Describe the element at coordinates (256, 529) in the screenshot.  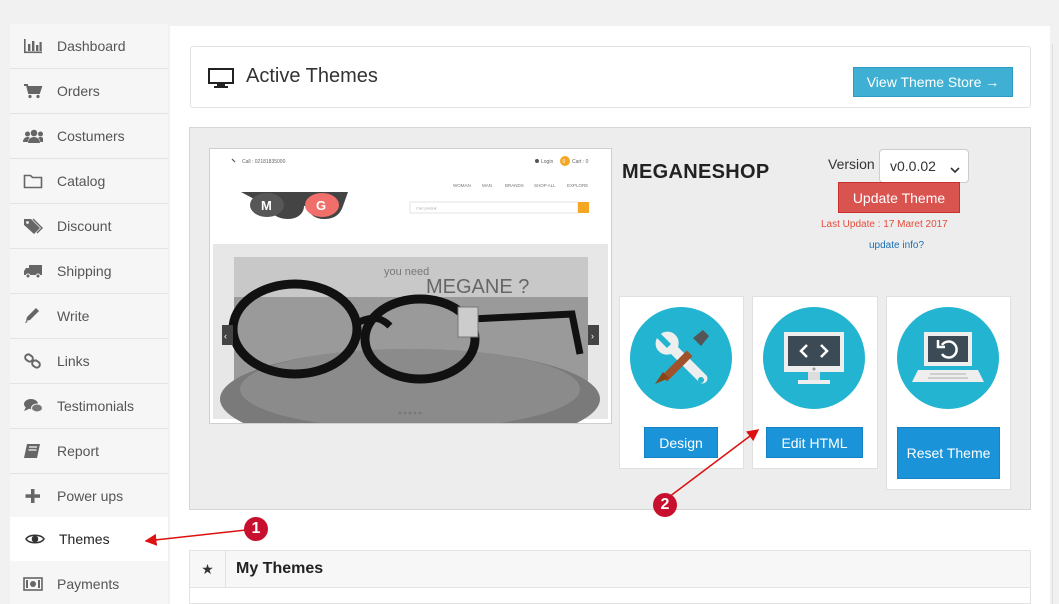
I see `annotation-marker-1: 1` at that location.